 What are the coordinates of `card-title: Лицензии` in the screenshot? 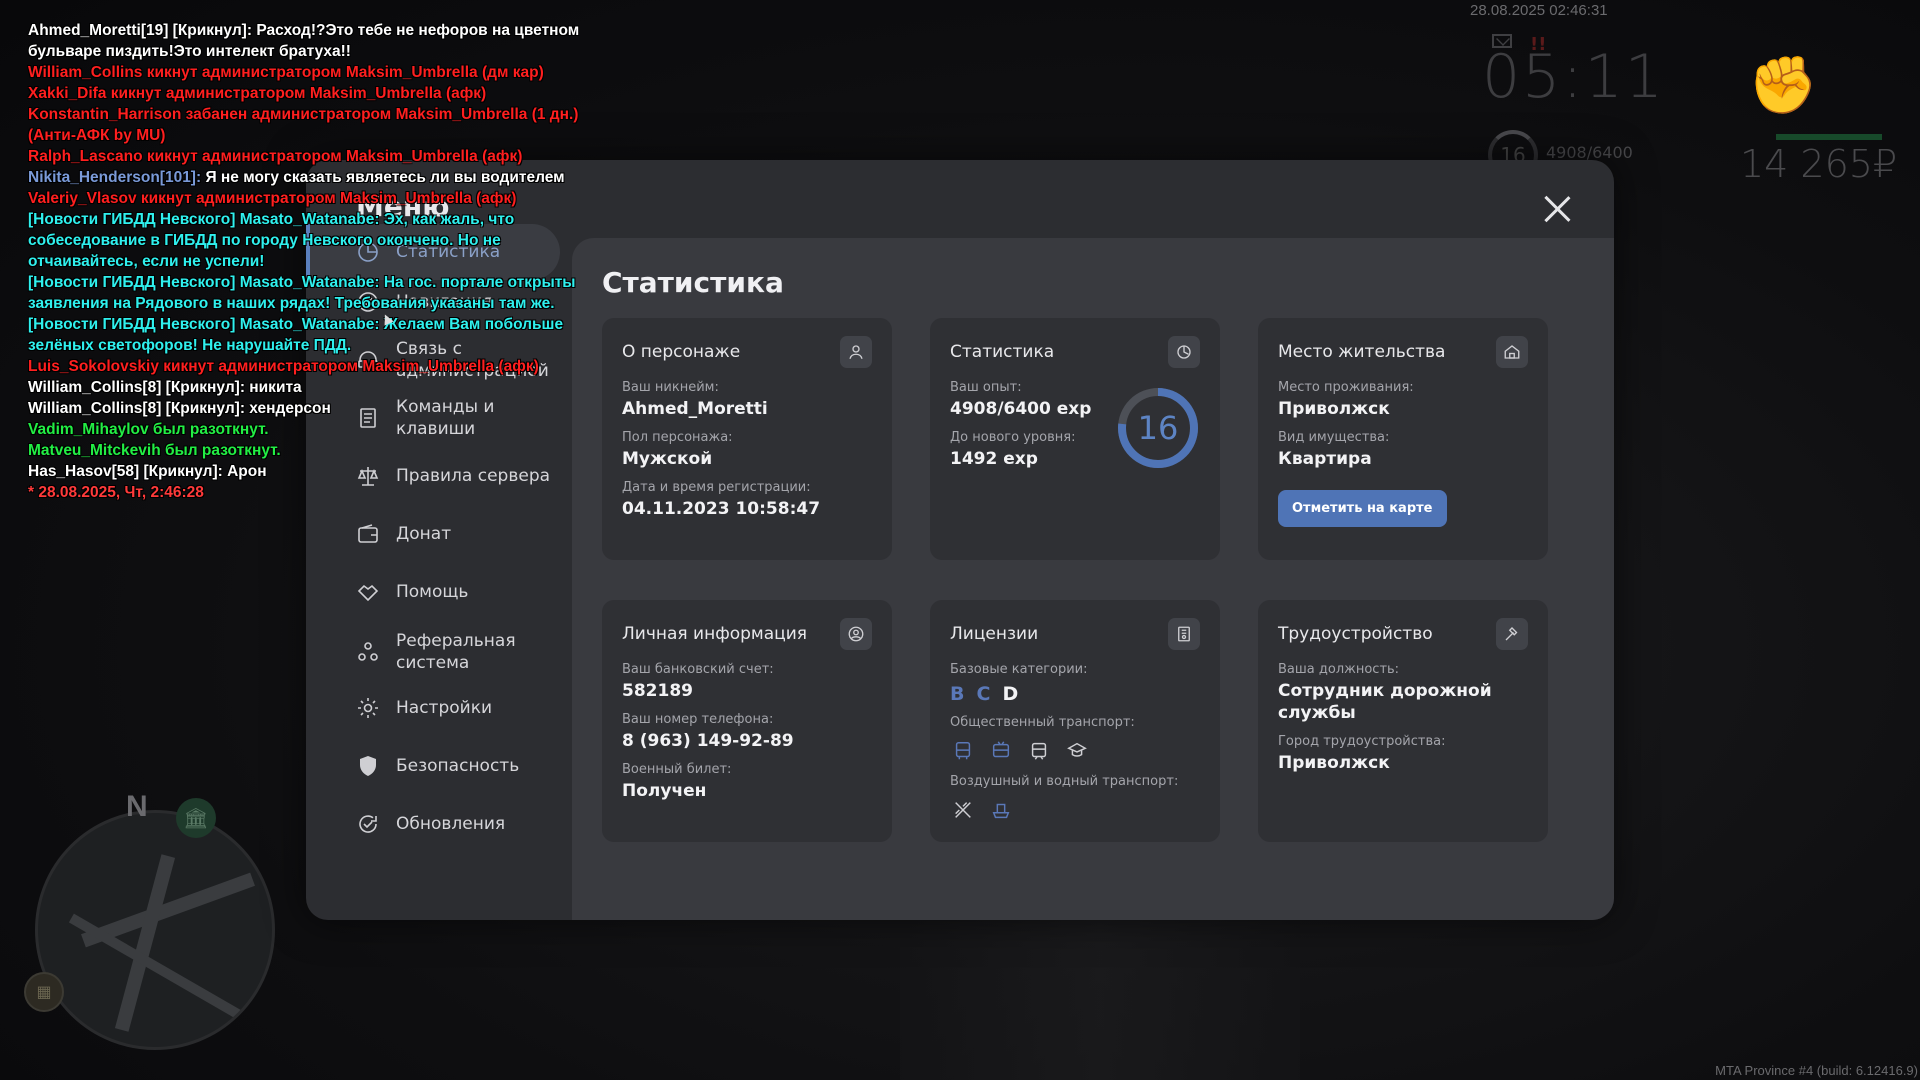 It's located at (994, 634).